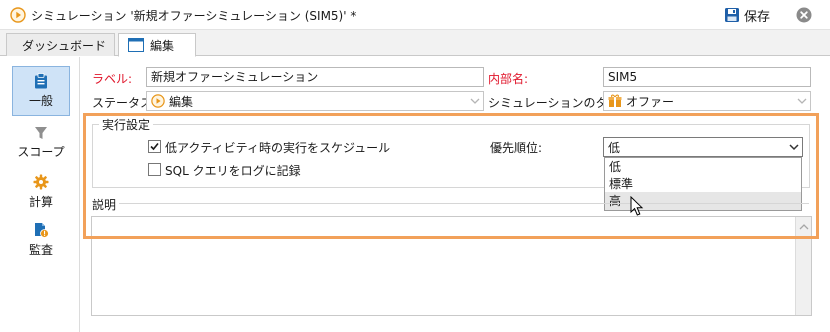  Describe the element at coordinates (181, 101) in the screenshot. I see `status-value: 編集` at that location.